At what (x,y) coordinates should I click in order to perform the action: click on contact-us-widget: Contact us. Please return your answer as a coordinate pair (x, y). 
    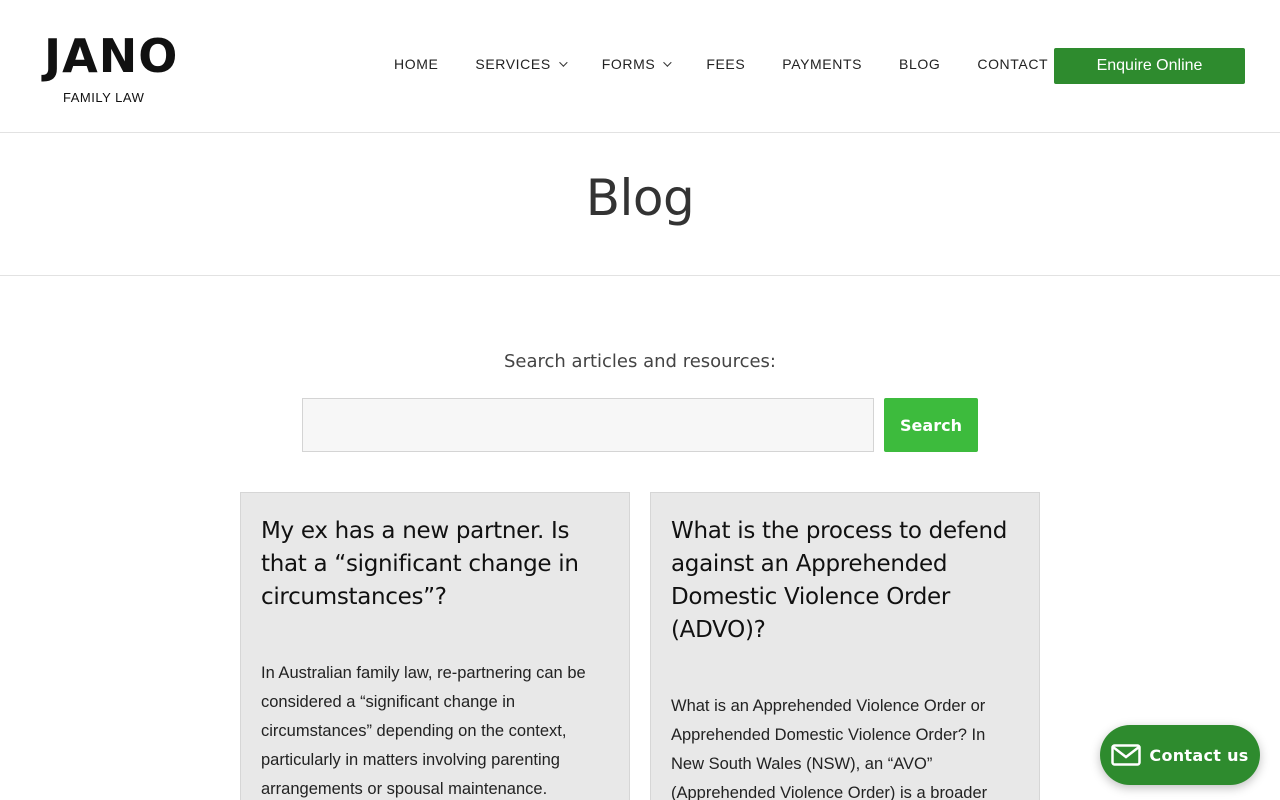
    Looking at the image, I should click on (1180, 755).